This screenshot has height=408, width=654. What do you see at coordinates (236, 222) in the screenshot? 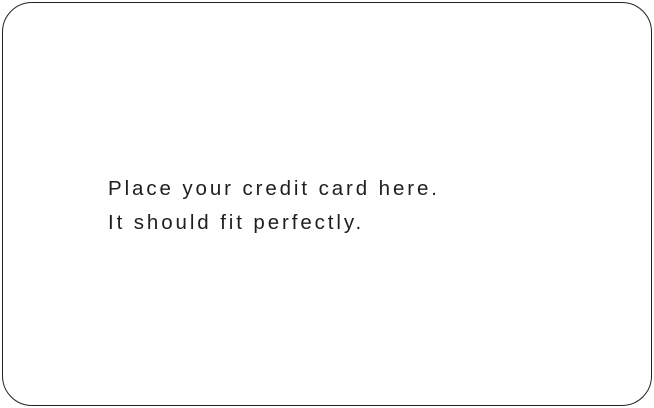
I see `instruction-line-2: It should fit perfectly.` at bounding box center [236, 222].